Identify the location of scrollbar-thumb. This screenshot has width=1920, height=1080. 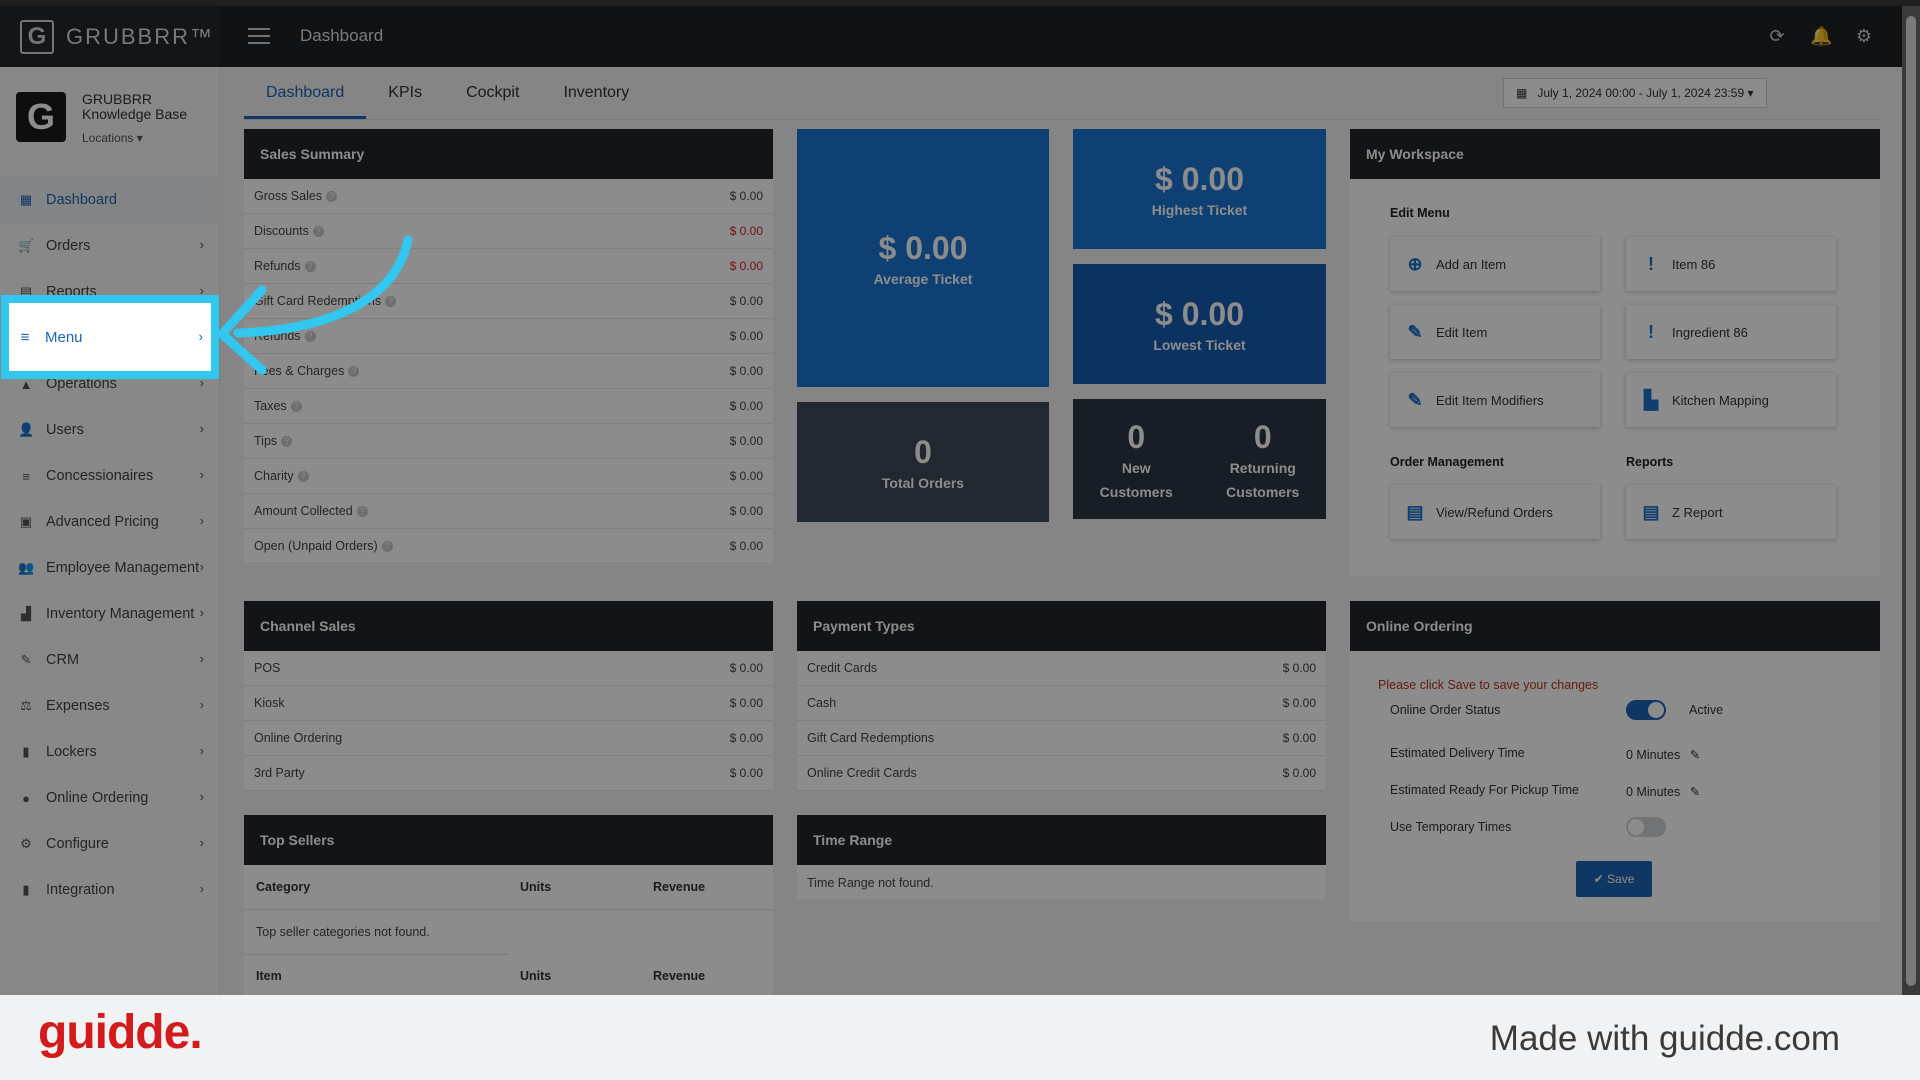
(1911, 501).